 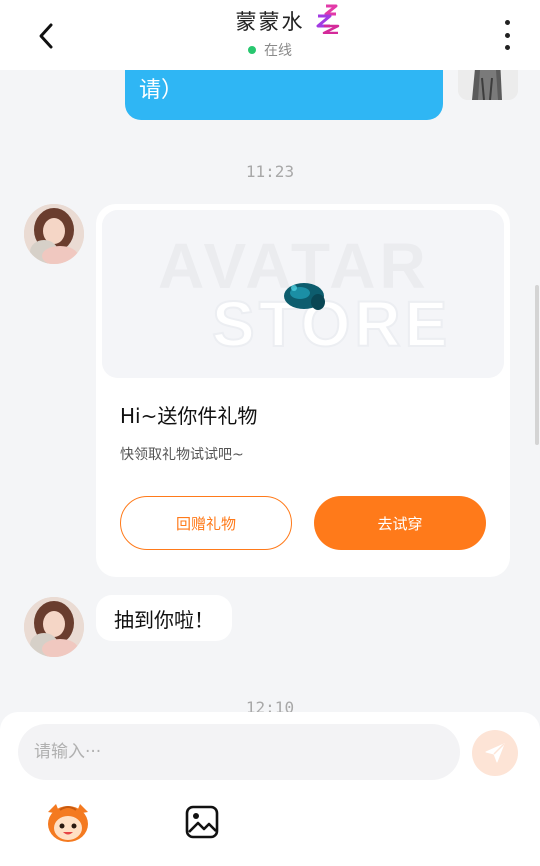 I want to click on incoming-message-text: 抽到你啦！, so click(x=164, y=619).